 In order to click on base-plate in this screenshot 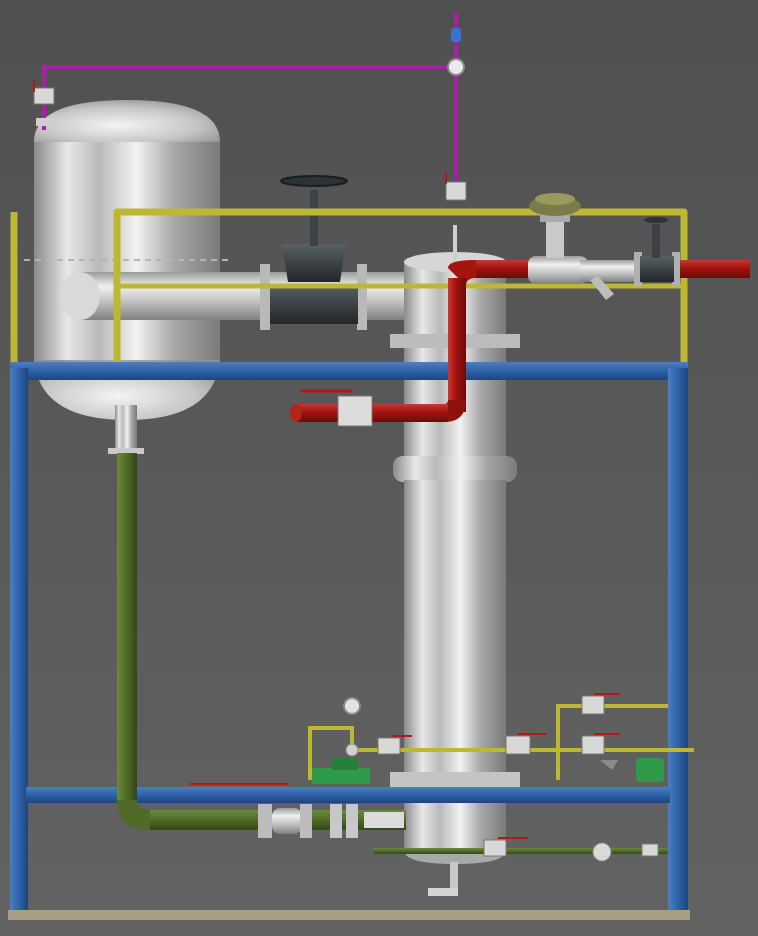, I will do `click(349, 915)`.